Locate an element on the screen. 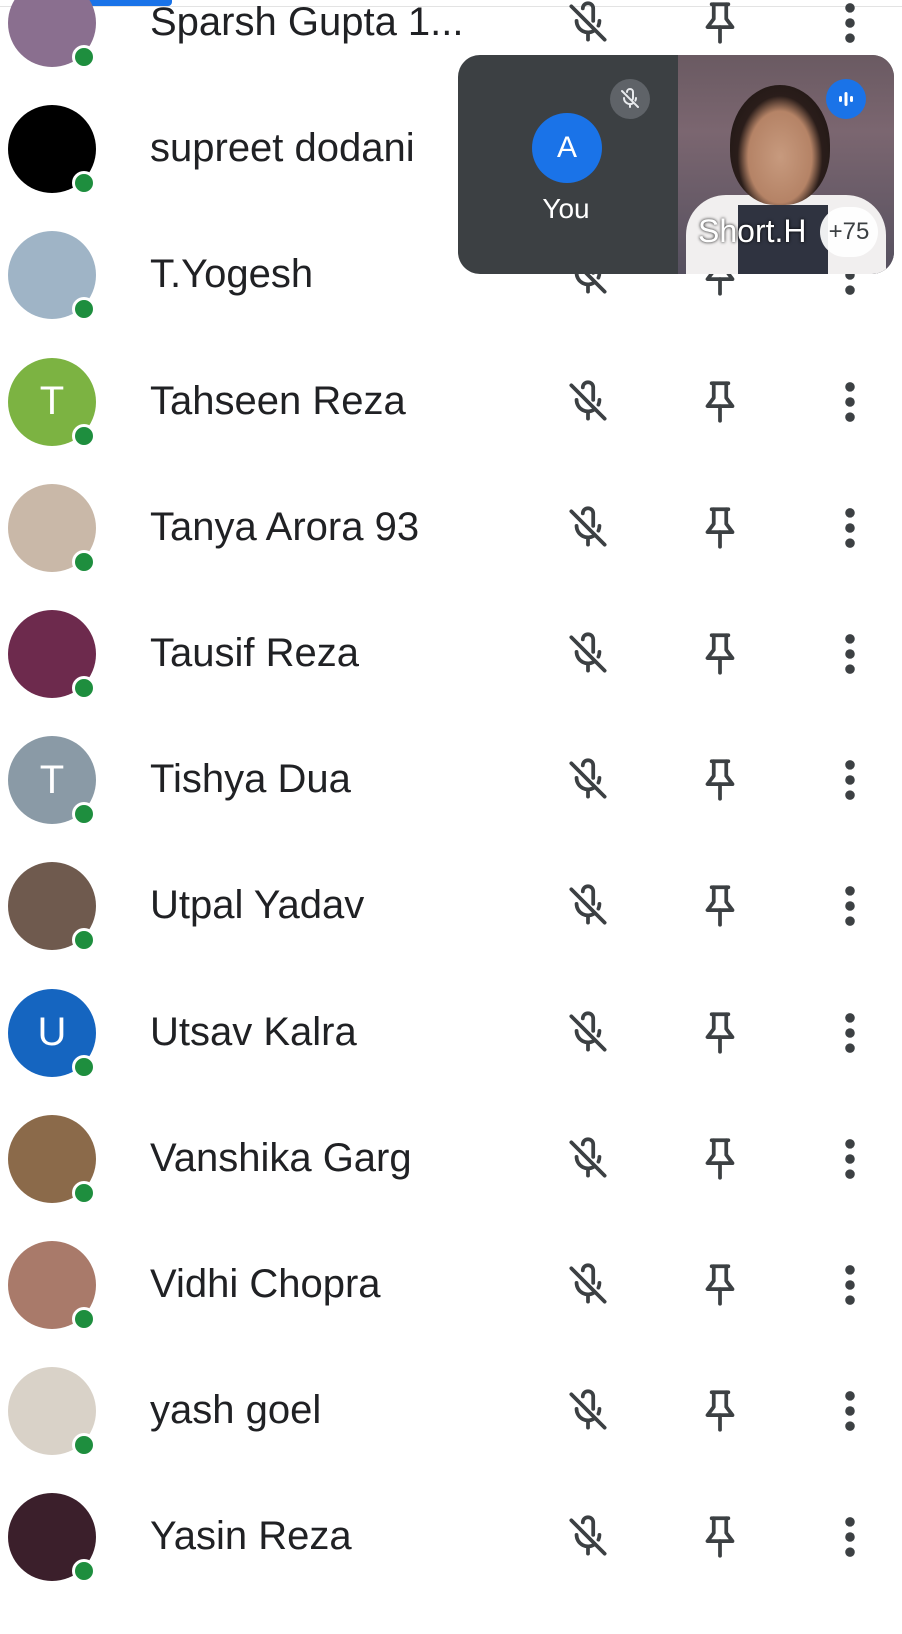 The image size is (902, 1634). participant-name: Tishya Dua is located at coordinates (250, 779).